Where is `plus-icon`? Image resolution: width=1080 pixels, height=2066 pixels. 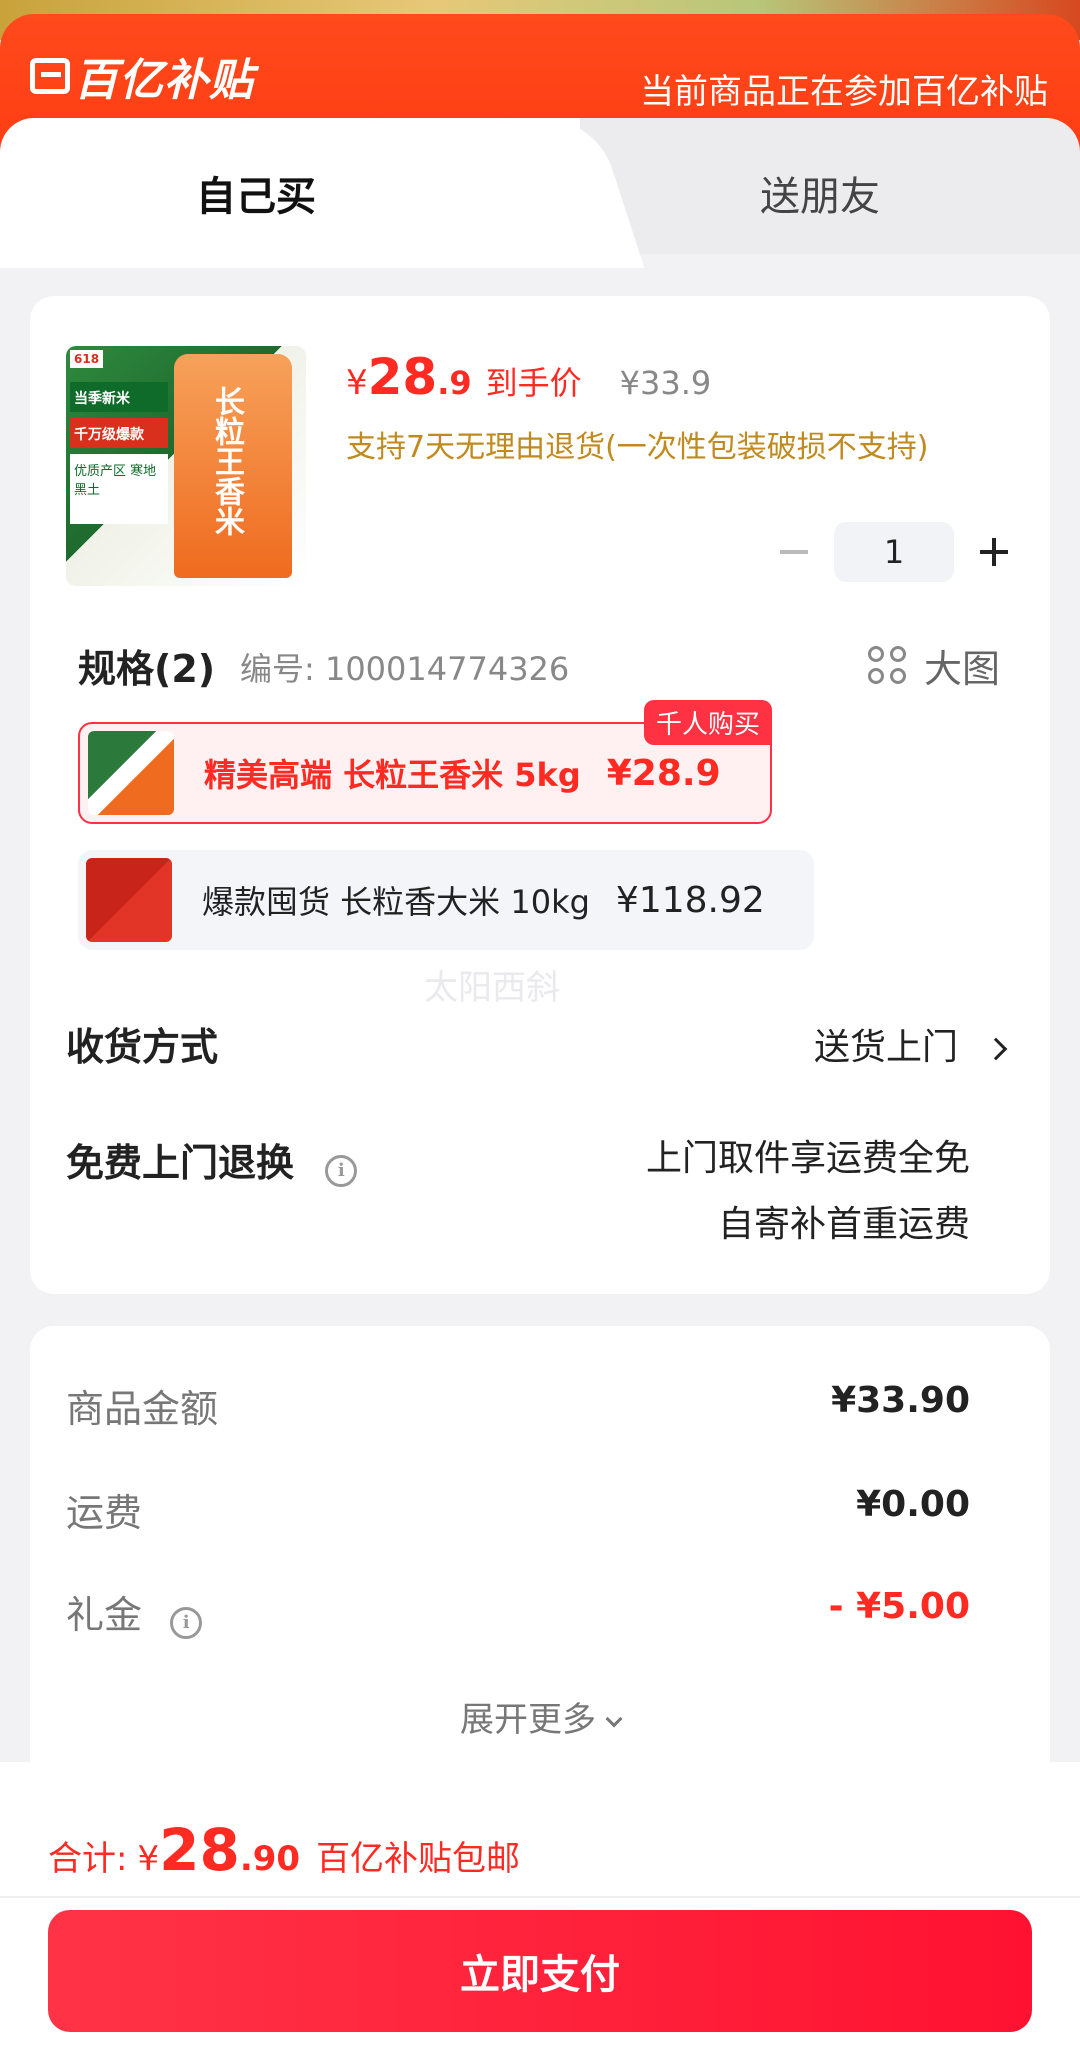 plus-icon is located at coordinates (994, 552).